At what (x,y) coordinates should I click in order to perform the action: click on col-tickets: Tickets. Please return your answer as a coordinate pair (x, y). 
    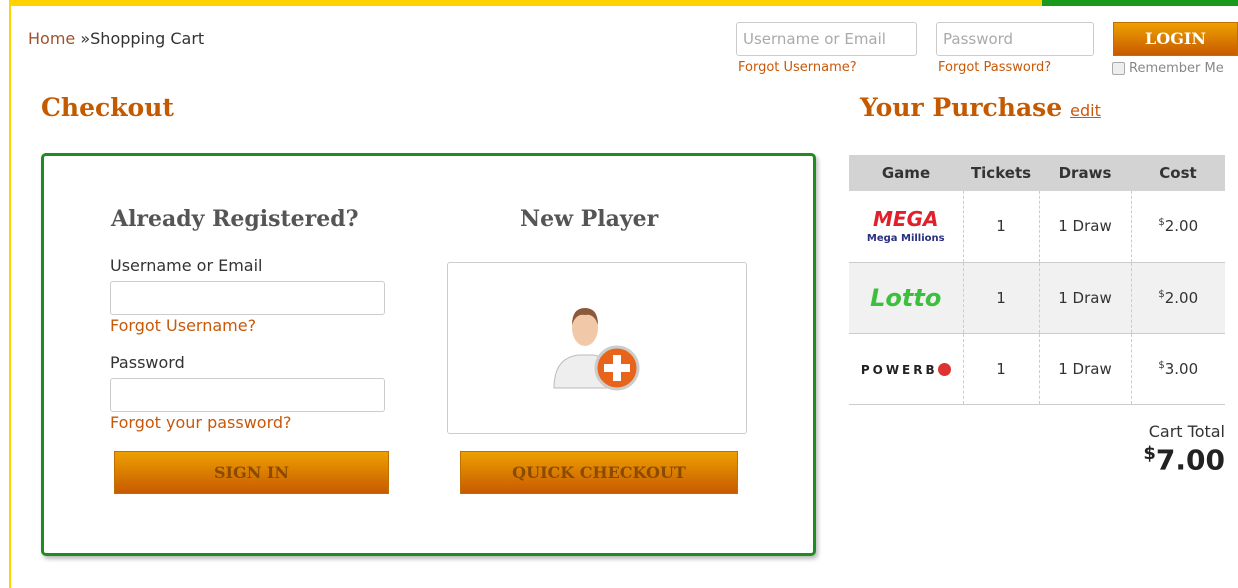
    Looking at the image, I should click on (1001, 173).